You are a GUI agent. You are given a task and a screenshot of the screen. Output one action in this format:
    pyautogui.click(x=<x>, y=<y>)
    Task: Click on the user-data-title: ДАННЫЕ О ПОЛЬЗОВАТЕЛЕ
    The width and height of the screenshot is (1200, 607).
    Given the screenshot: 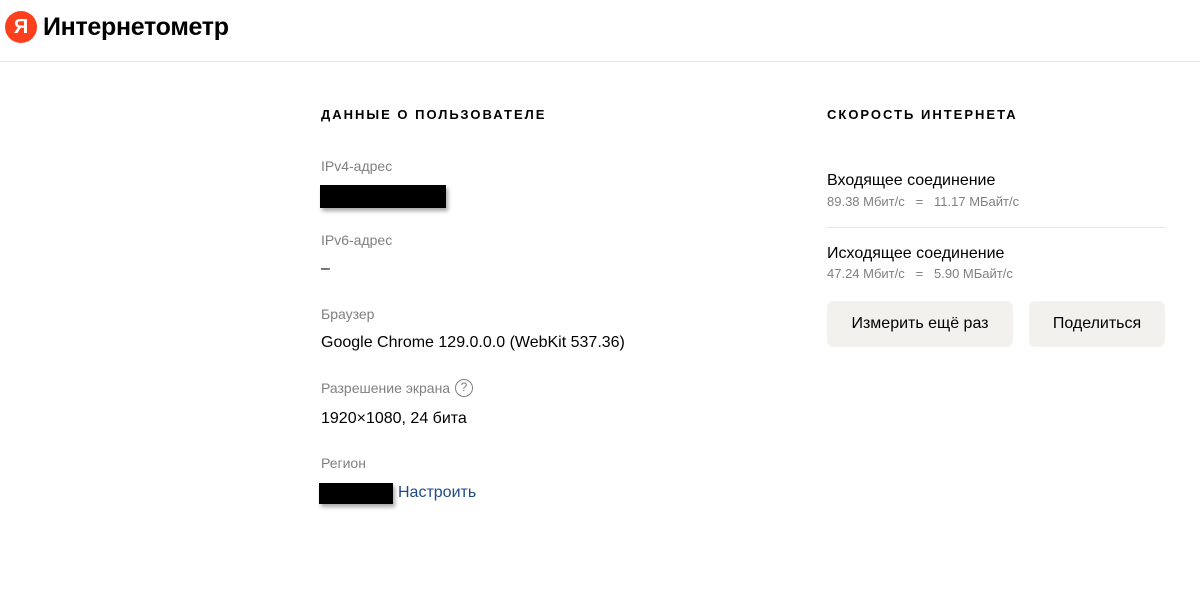 What is the action you would take?
    pyautogui.click(x=434, y=114)
    